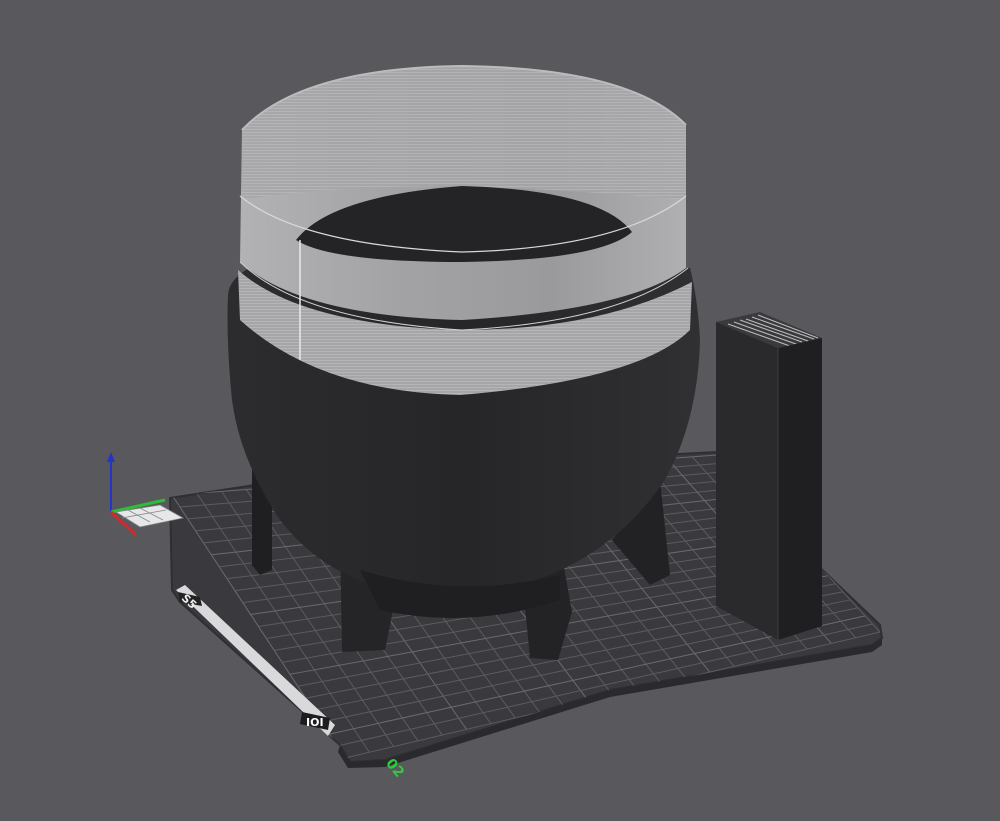  Describe the element at coordinates (111, 457) in the screenshot. I see `z-axis-arrow-icon` at that location.